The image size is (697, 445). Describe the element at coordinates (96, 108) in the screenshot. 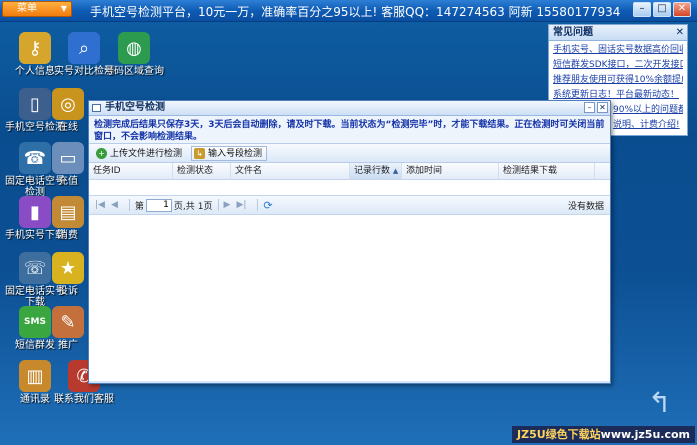

I see `window-icon` at that location.